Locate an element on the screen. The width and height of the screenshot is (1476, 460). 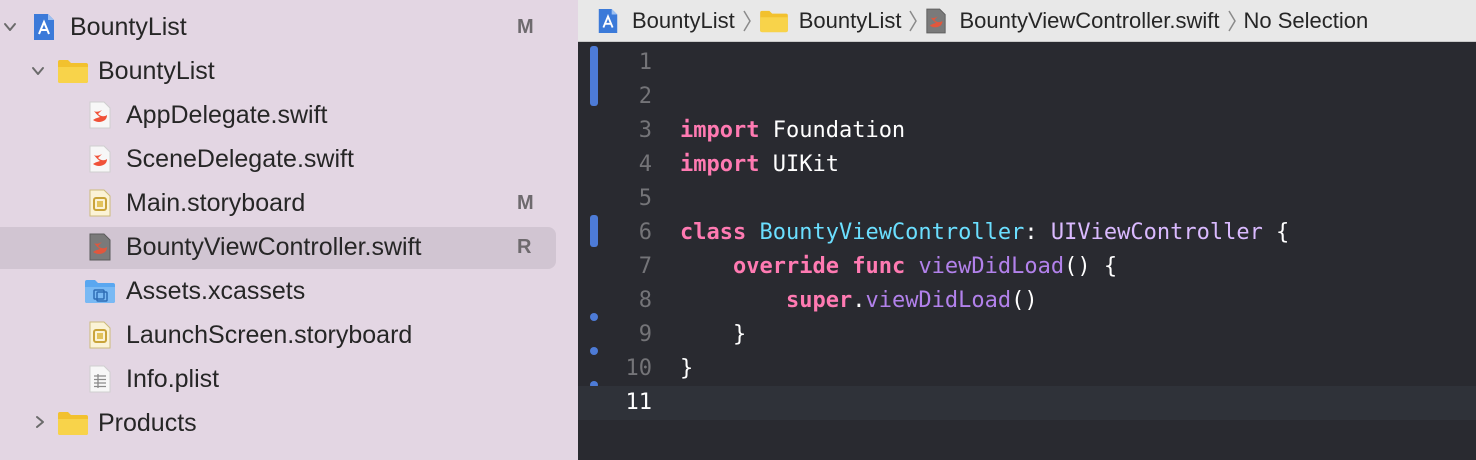
line-number: 9 is located at coordinates (645, 334).